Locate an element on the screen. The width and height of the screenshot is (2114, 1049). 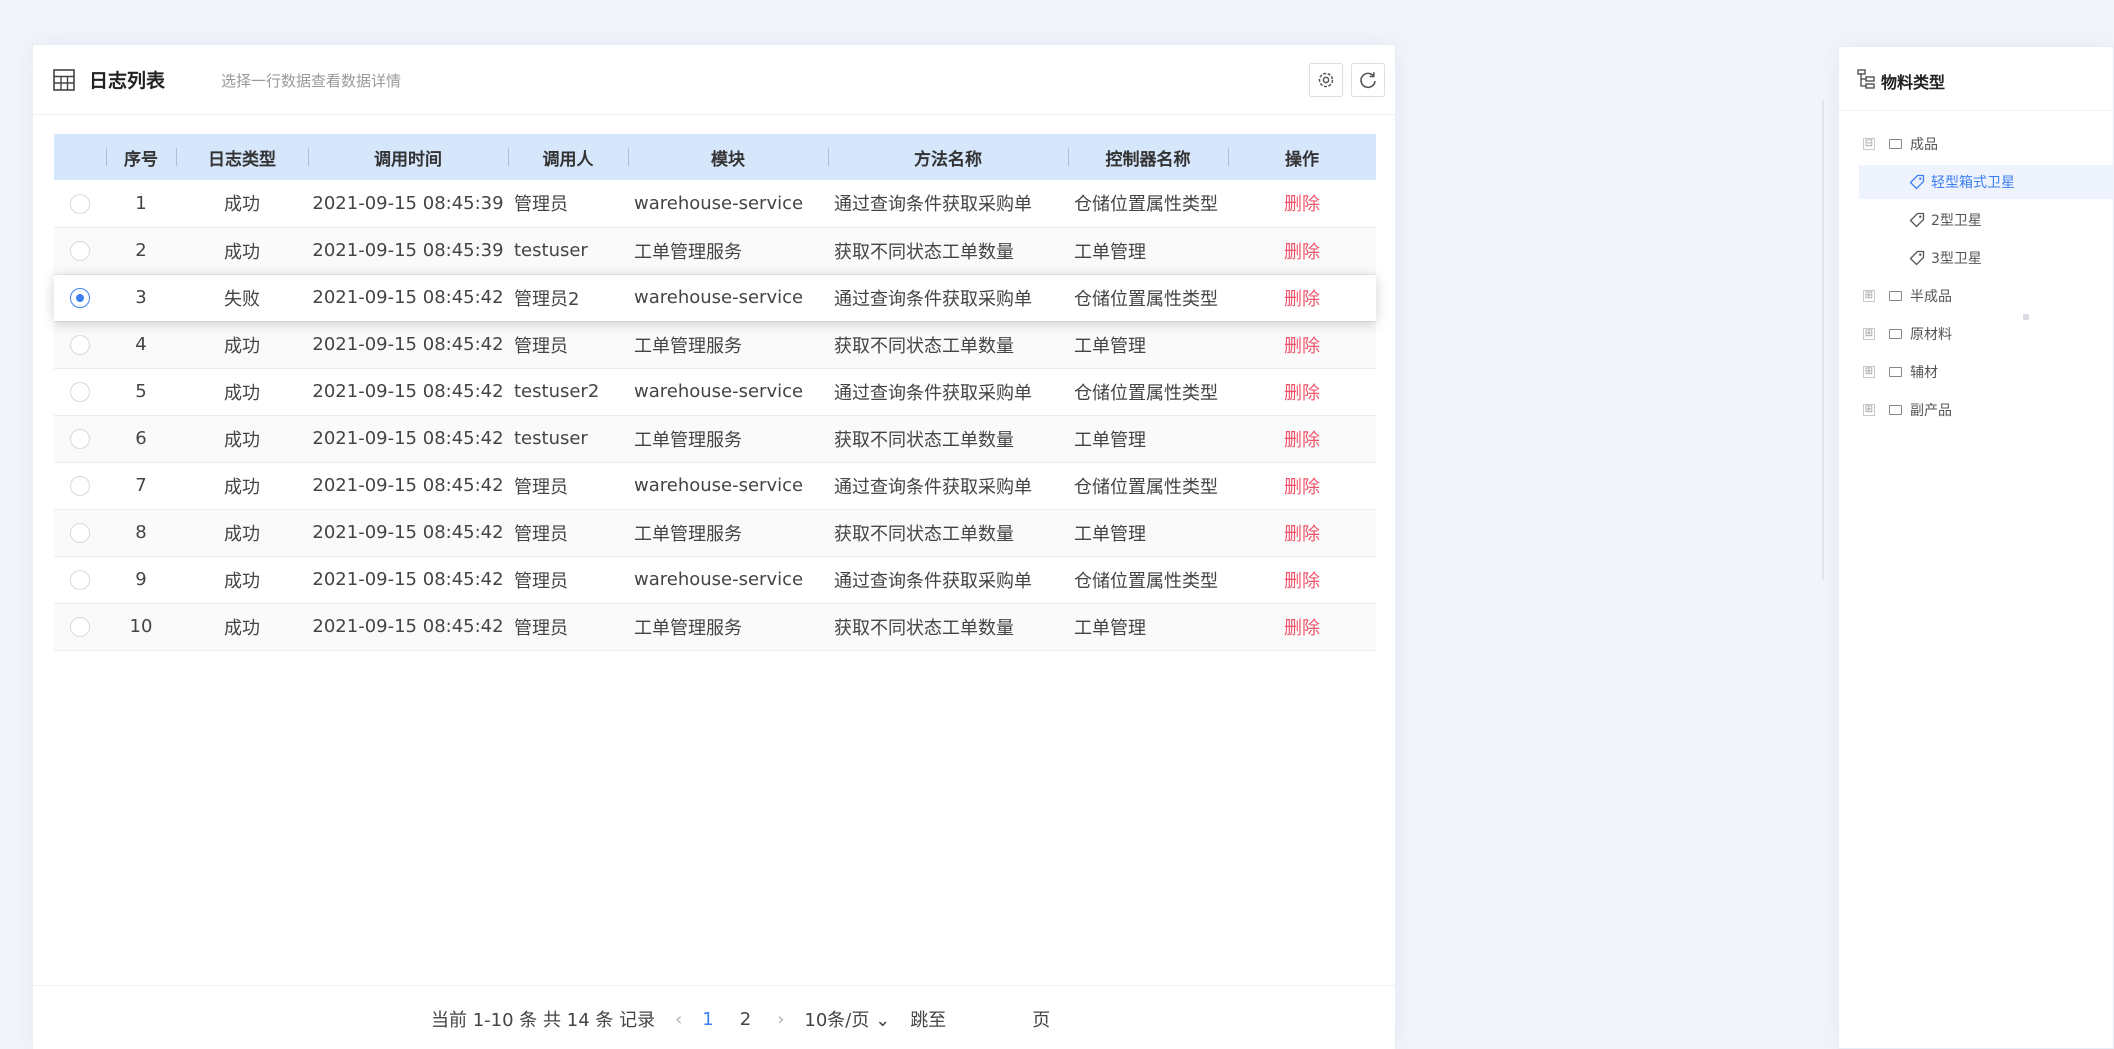
tree-node: ⊞ 副产品 is located at coordinates (1907, 410).